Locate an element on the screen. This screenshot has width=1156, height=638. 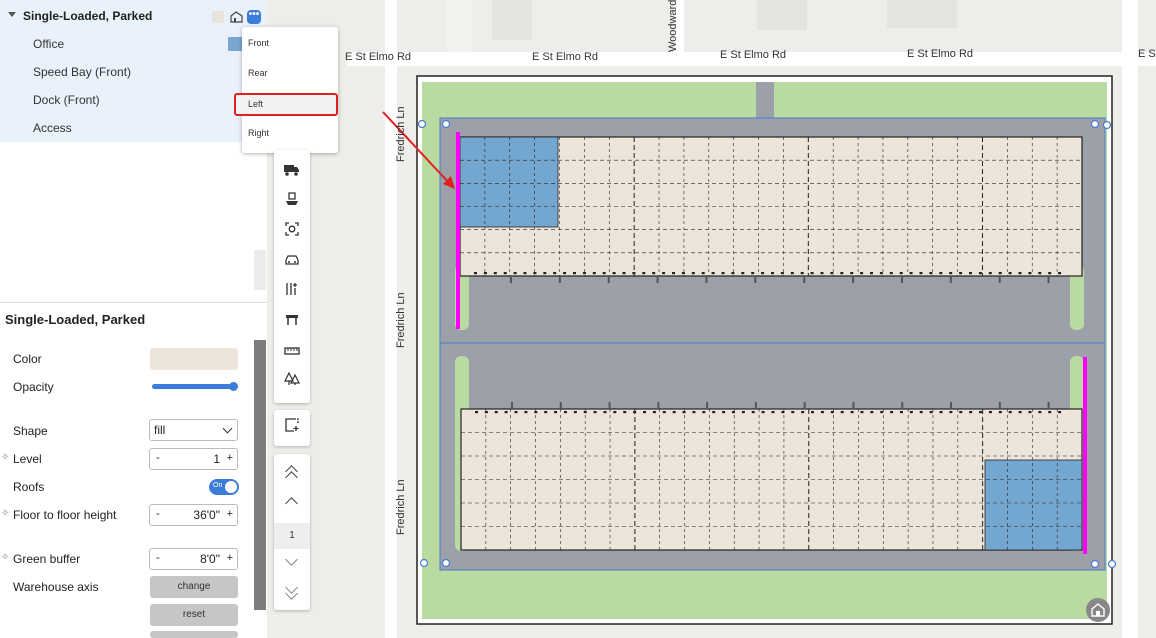
tree-item-parent: Single-Loaded, Parked ••• is located at coordinates (133, 16).